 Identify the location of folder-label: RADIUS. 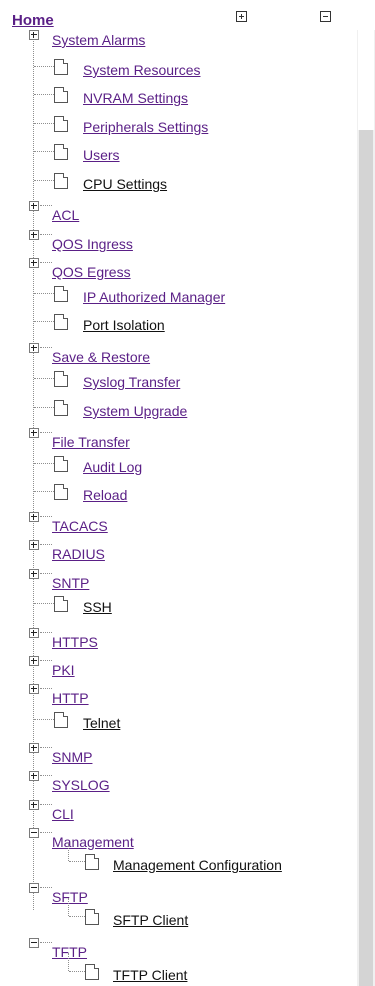
(78, 554).